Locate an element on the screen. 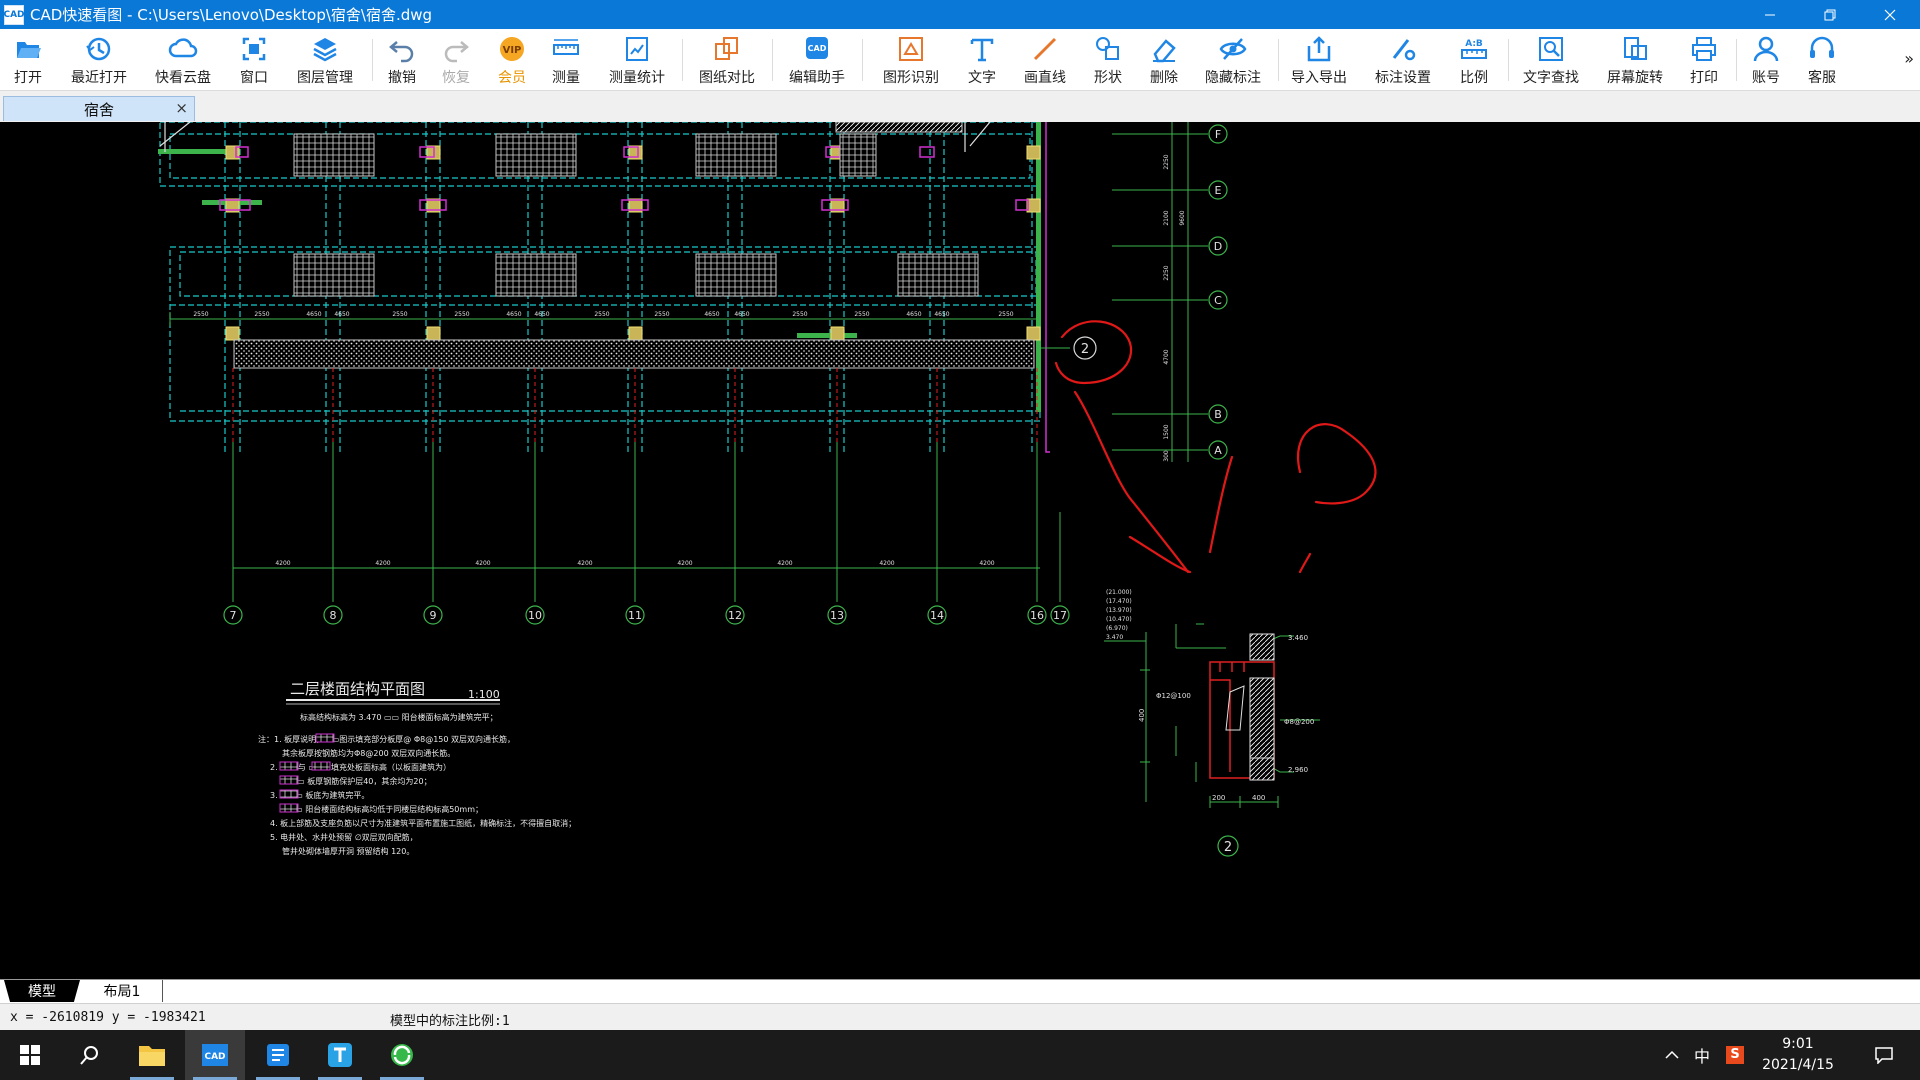 The width and height of the screenshot is (1920, 1080). delete-button: 删除 is located at coordinates (1164, 60).